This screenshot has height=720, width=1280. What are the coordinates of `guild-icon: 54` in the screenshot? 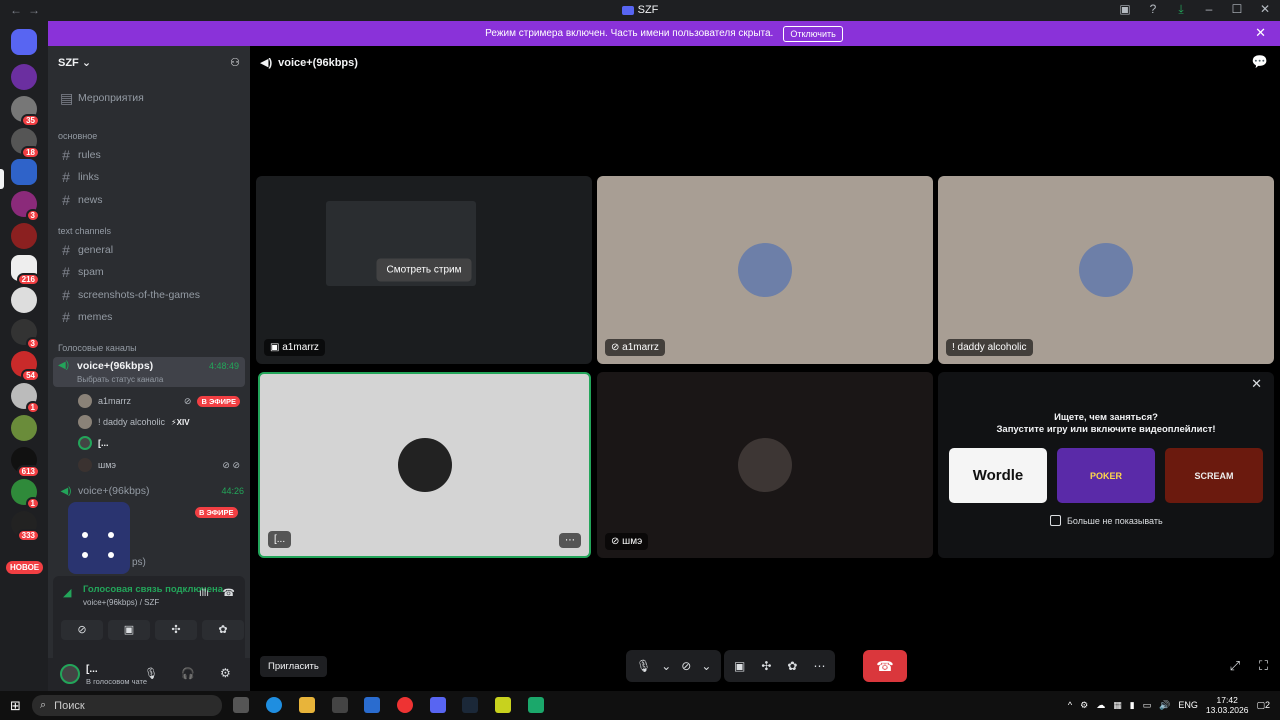 It's located at (25, 366).